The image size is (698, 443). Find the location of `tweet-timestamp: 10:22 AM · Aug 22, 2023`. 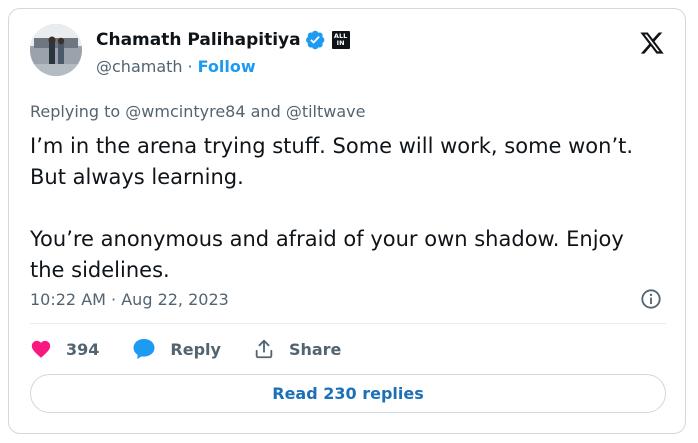

tweet-timestamp: 10:22 AM · Aug 22, 2023 is located at coordinates (129, 299).